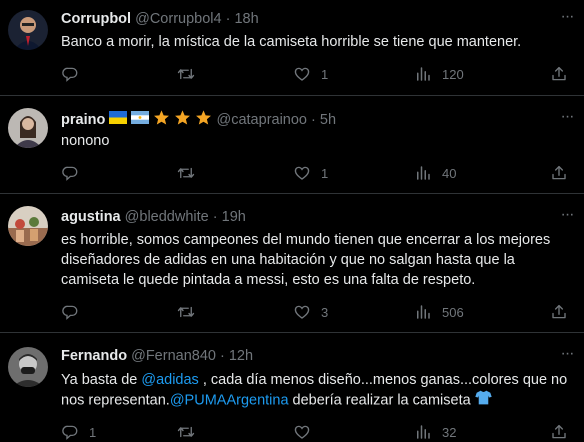  What do you see at coordinates (292, 173) in the screenshot?
I see `action-bar: 1 40` at bounding box center [292, 173].